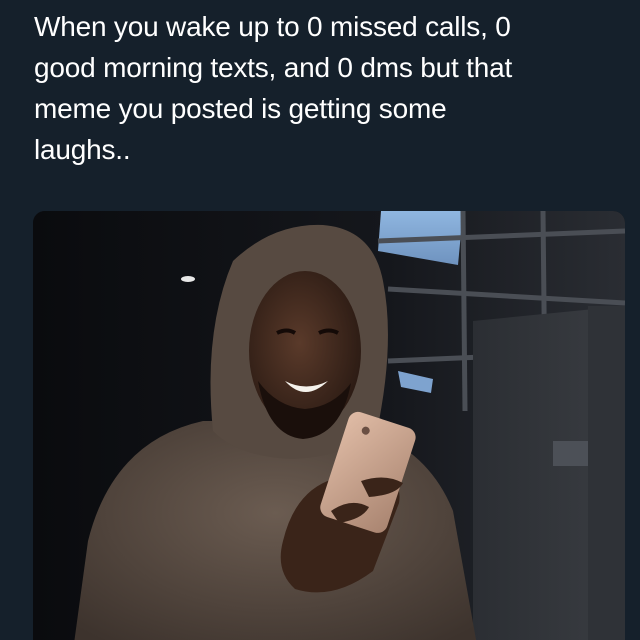 The height and width of the screenshot is (640, 640). Describe the element at coordinates (188, 279) in the screenshot. I see `distant-light` at that location.